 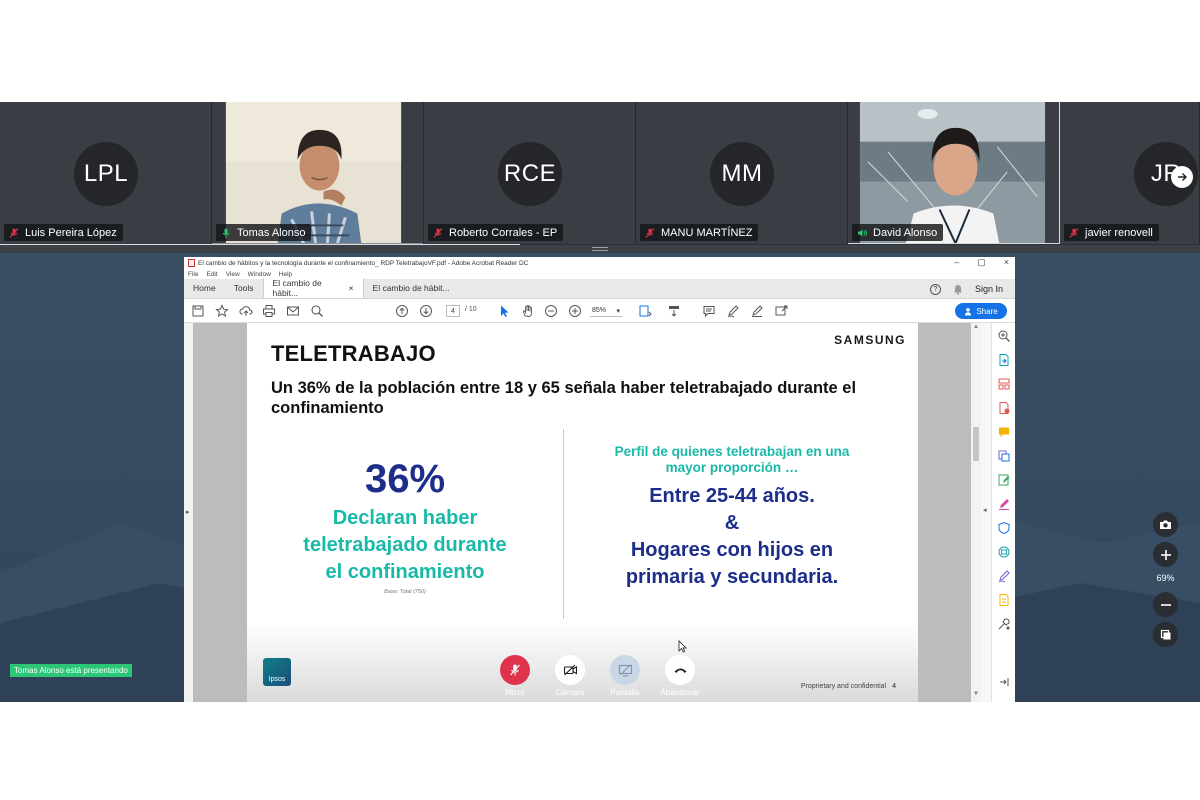 I want to click on participant-tile-roberto: RCE Roberto Corrales - EP, so click(x=530, y=173).